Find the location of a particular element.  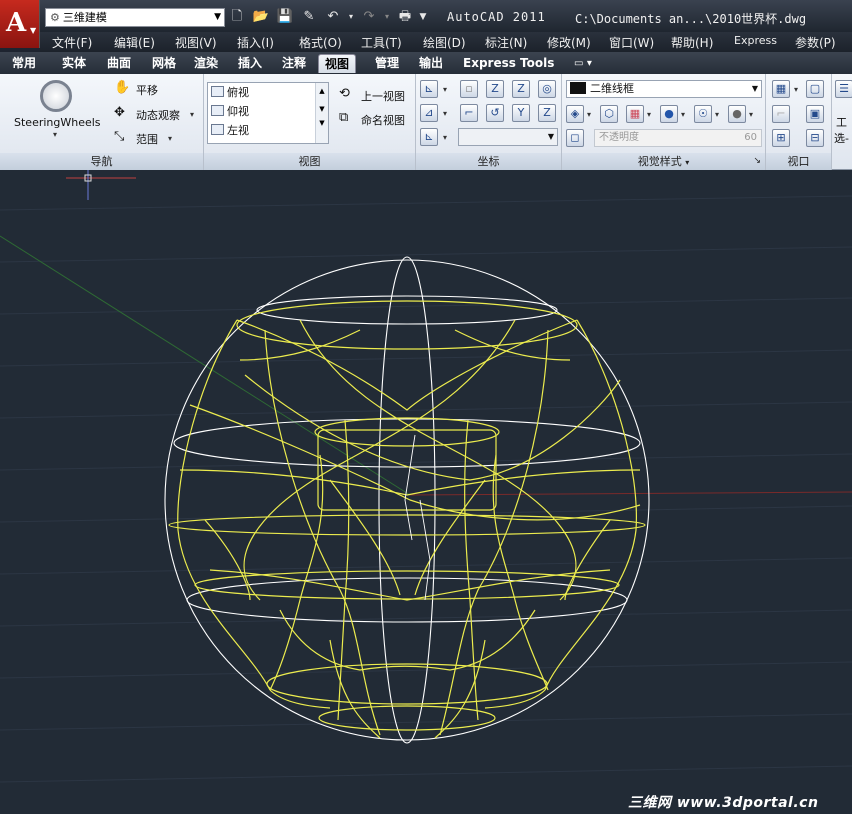

undo-icon: ↶ is located at coordinates (333, 17).